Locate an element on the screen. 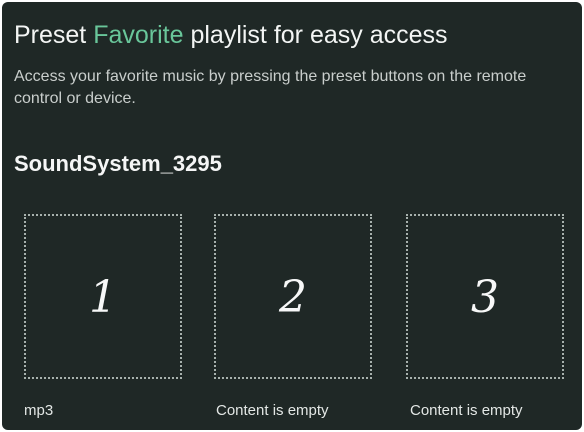 Image resolution: width=584 pixels, height=432 pixels. preset-number-1: 1 is located at coordinates (103, 297).